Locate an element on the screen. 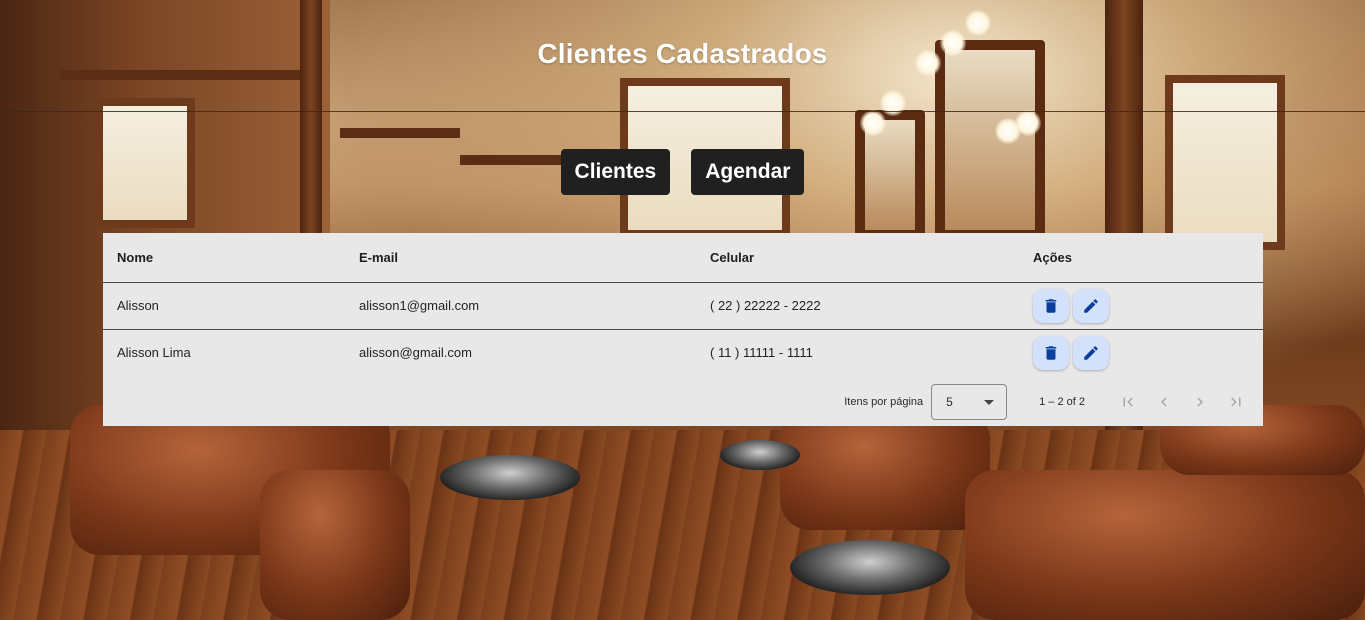 This screenshot has width=1365, height=620. first-page-icon is located at coordinates (1128, 402).